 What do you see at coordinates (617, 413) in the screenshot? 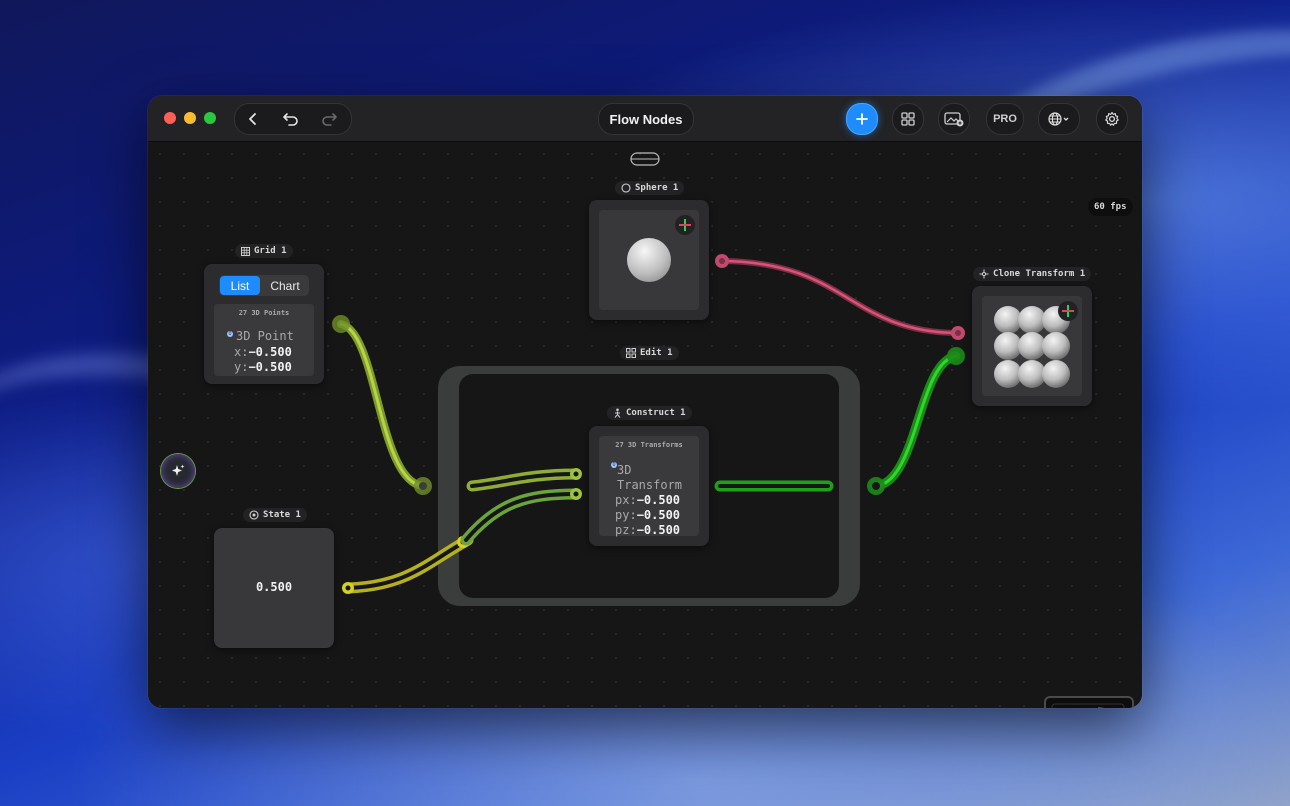
I see `figure-icon` at bounding box center [617, 413].